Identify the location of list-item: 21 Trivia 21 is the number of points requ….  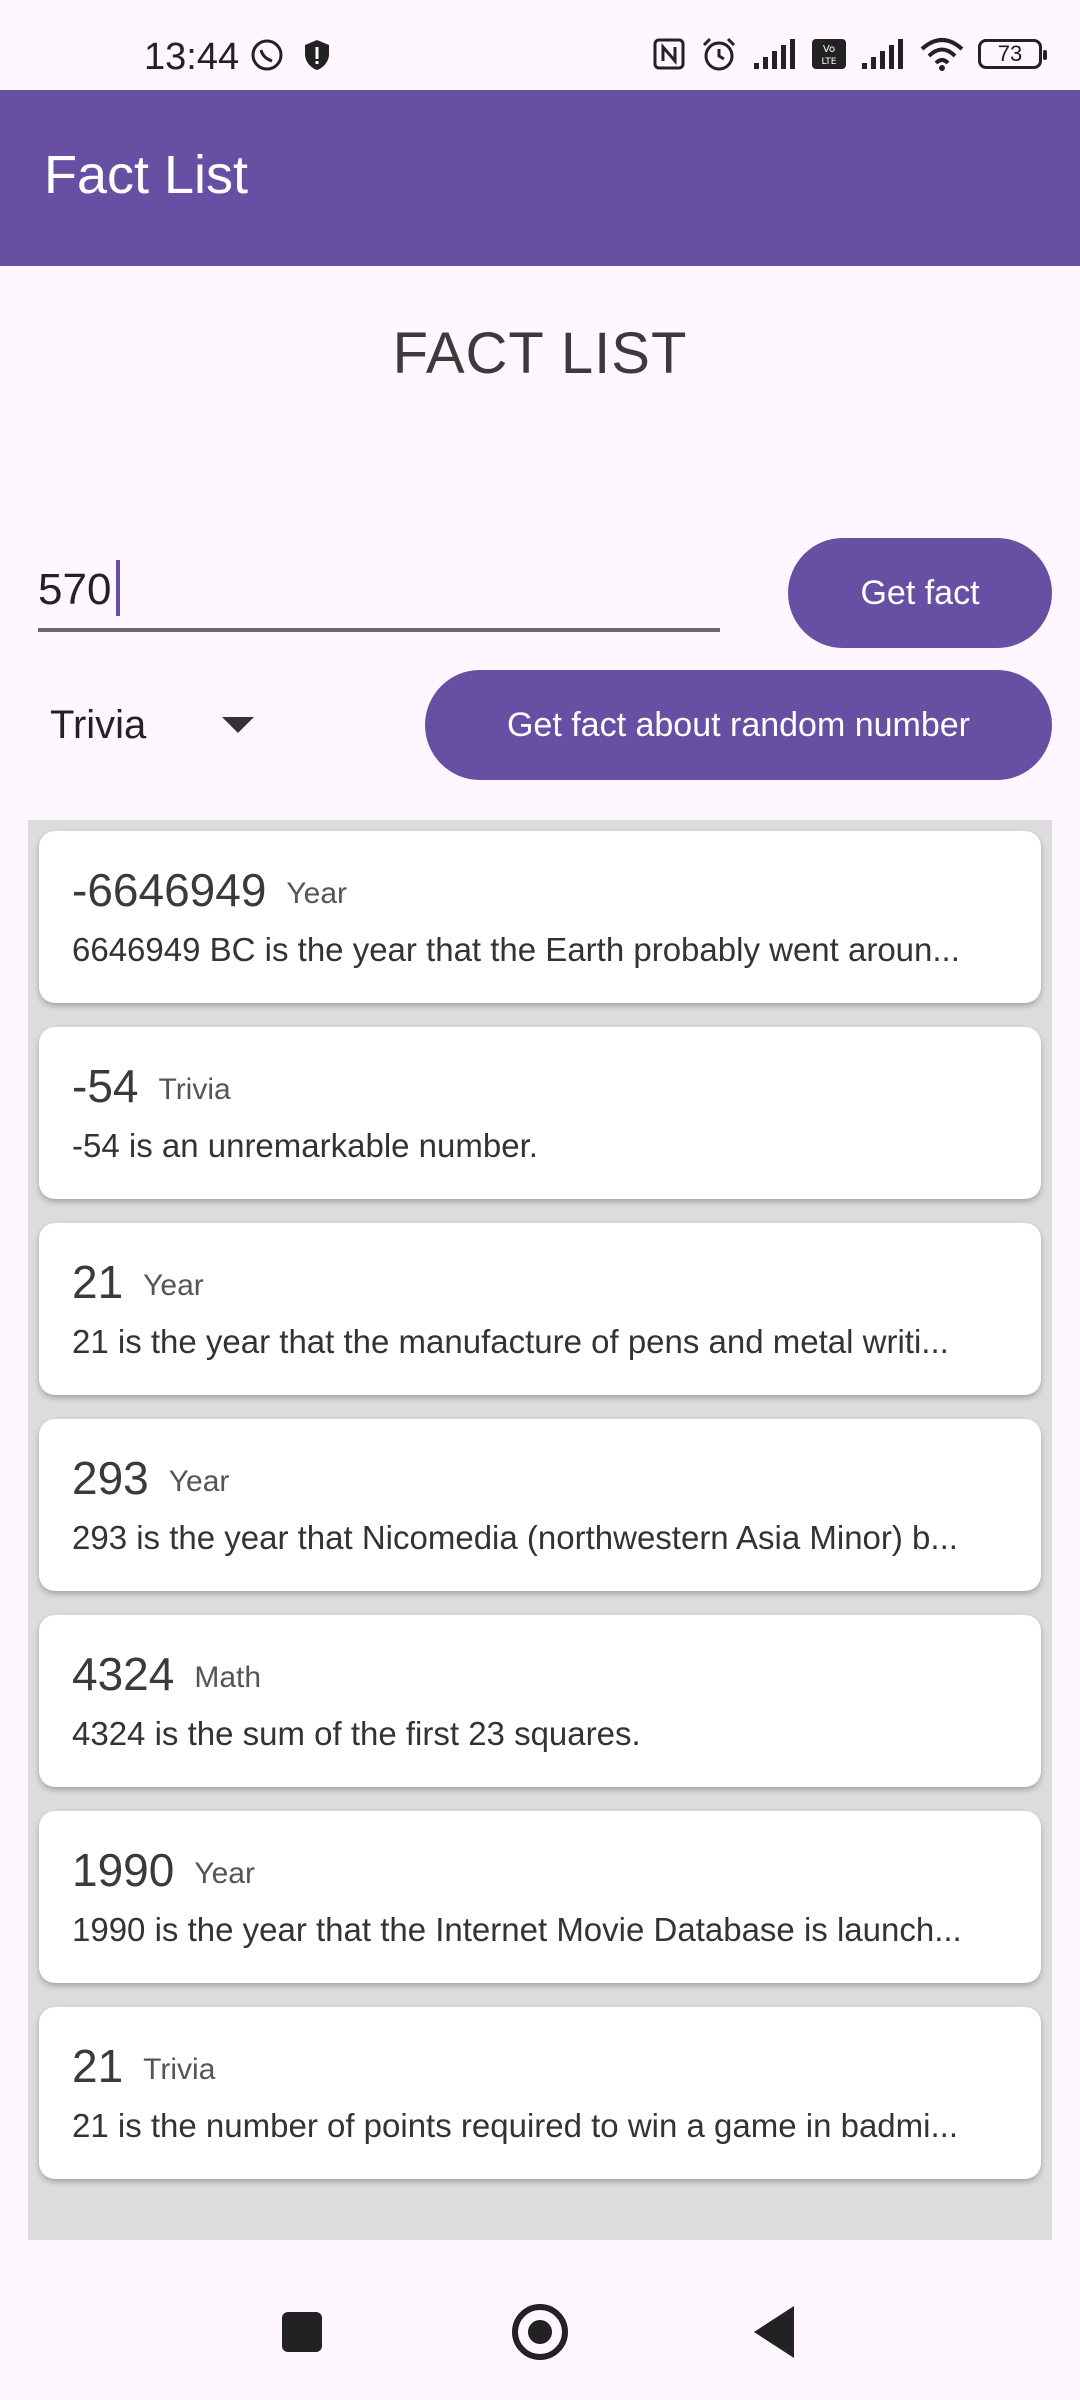
(540, 2093).